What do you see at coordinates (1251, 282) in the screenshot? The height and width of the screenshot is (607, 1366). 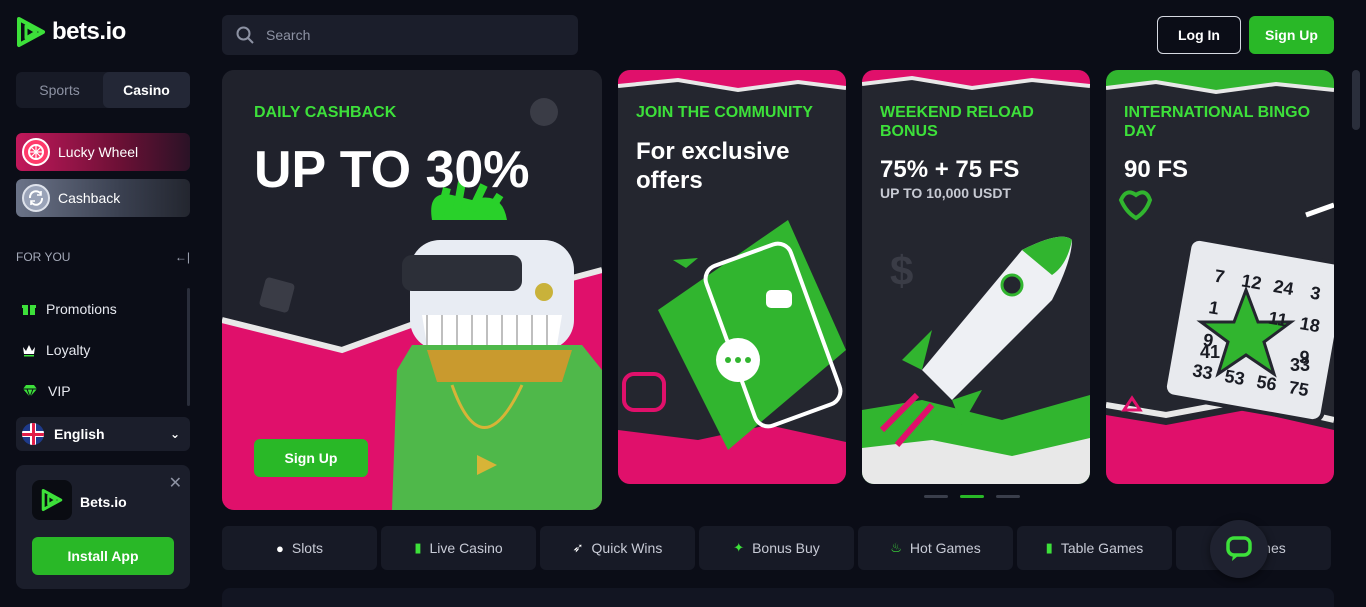 I see `bingo-number: 12` at bounding box center [1251, 282].